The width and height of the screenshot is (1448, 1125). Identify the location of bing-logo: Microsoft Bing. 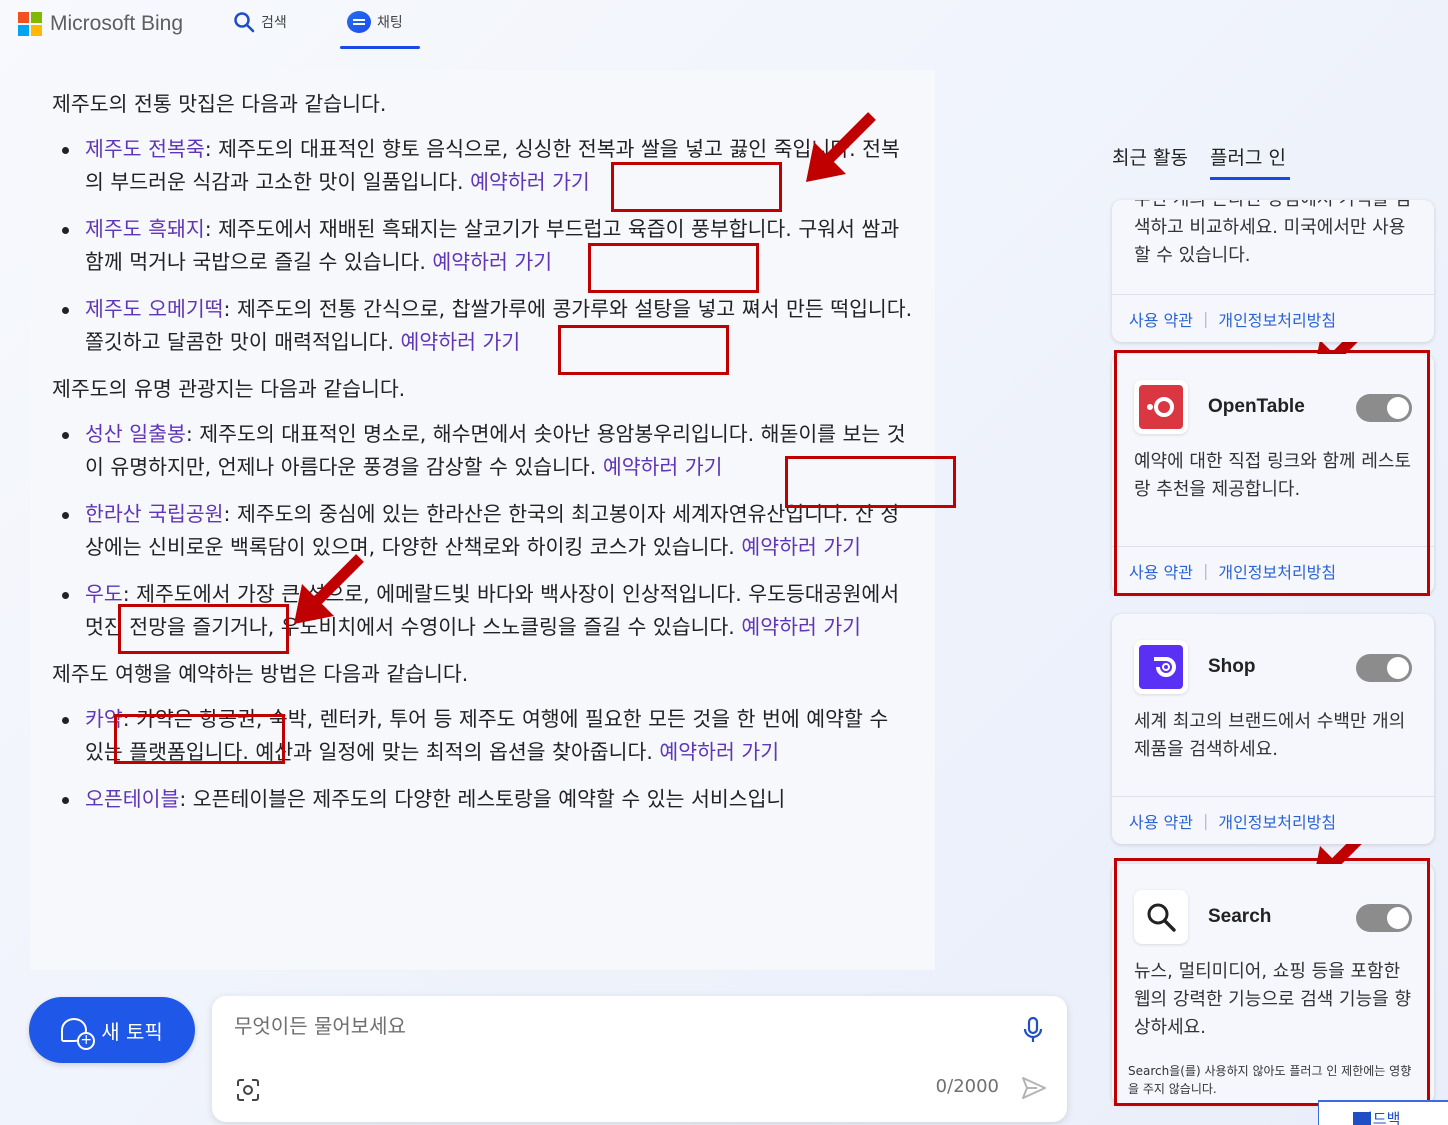
(100, 24).